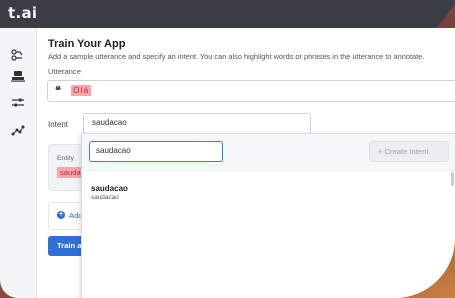 The width and height of the screenshot is (455, 298). I want to click on flow-icon, so click(17, 55).